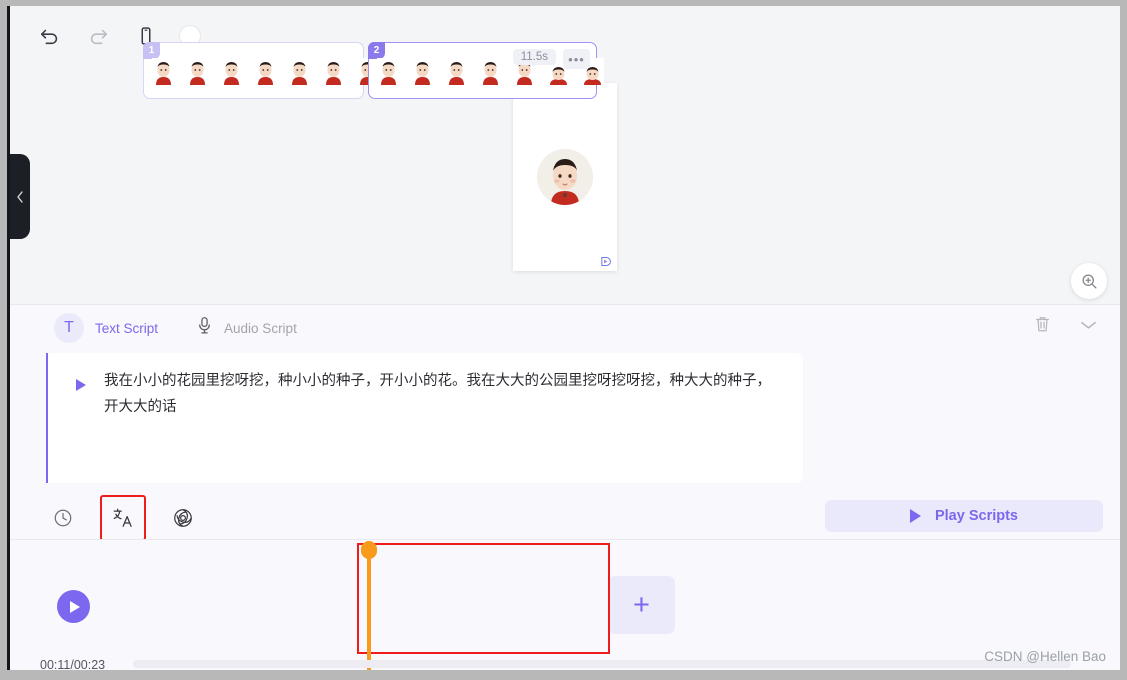 The image size is (1127, 680). What do you see at coordinates (976, 516) in the screenshot?
I see `play-scripts-label: Play Scripts` at bounding box center [976, 516].